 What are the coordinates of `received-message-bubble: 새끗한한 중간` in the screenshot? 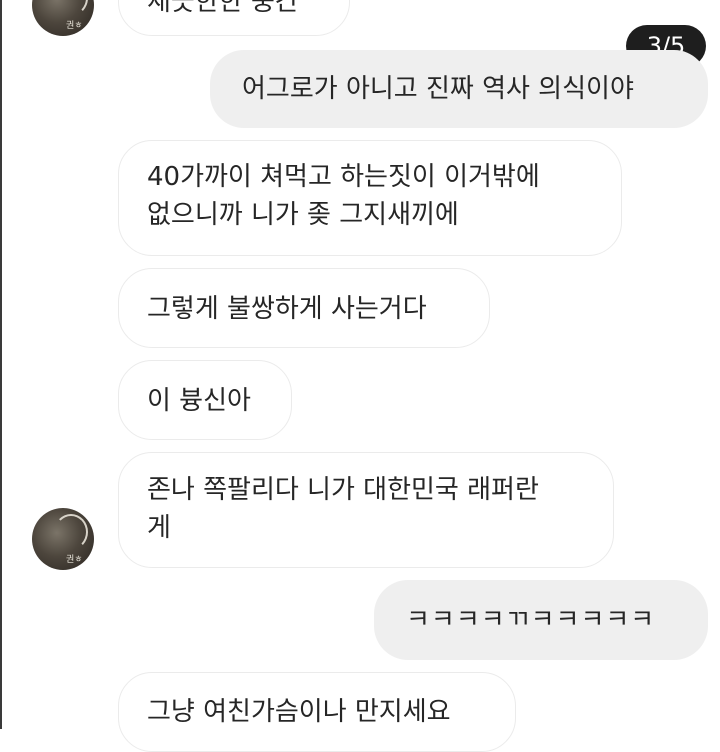 It's located at (234, 18).